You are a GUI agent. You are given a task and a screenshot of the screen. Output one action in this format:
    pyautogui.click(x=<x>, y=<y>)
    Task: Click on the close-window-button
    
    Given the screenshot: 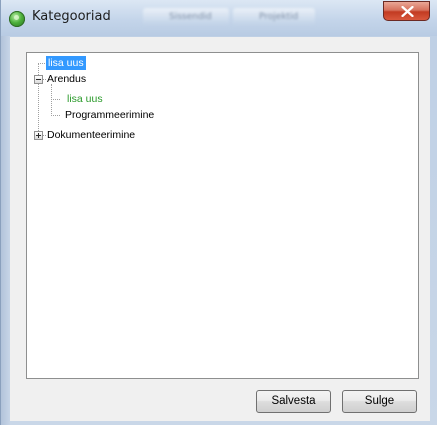 What is the action you would take?
    pyautogui.click(x=406, y=11)
    